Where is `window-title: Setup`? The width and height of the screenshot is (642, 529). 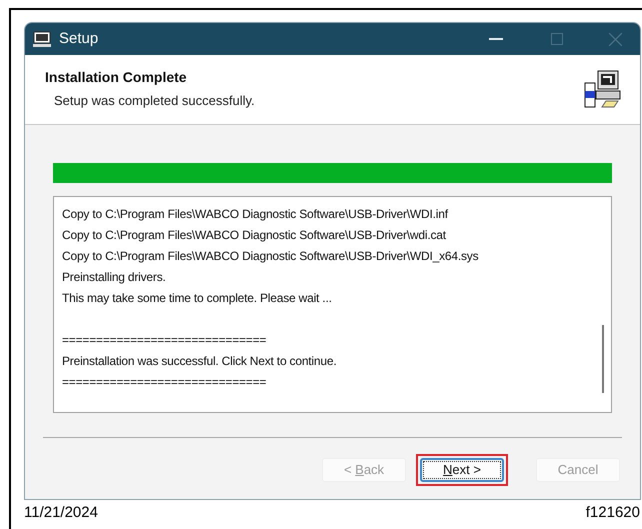
window-title: Setup is located at coordinates (78, 38).